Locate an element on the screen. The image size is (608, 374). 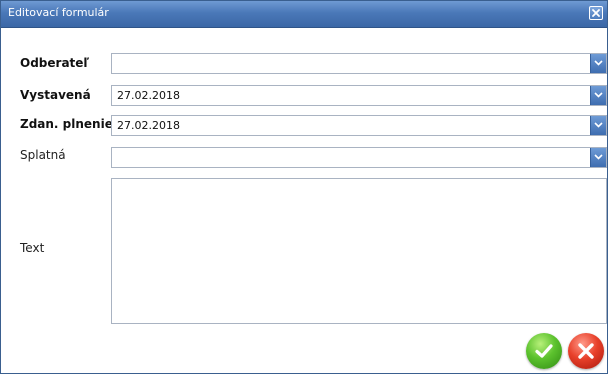
zdan-plnenie-dropdown-button is located at coordinates (598, 125).